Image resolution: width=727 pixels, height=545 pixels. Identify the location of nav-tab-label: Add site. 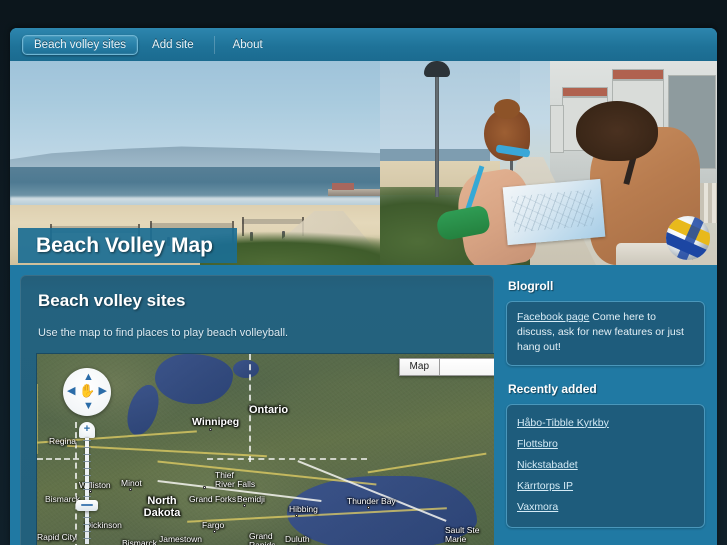
(173, 44).